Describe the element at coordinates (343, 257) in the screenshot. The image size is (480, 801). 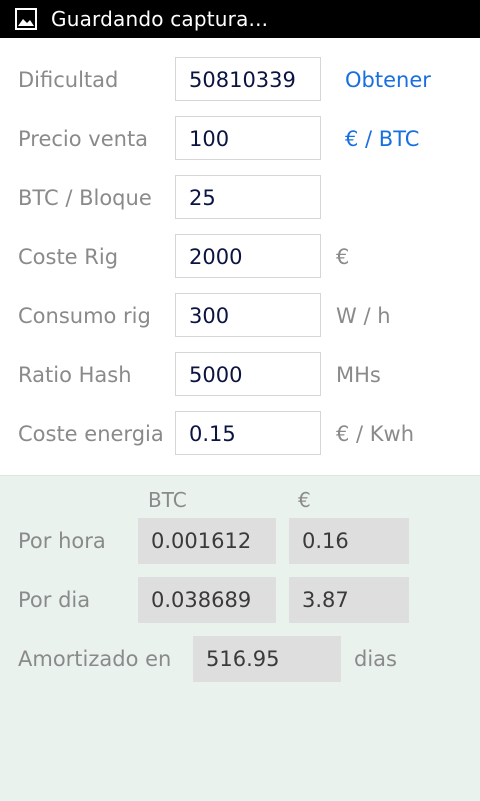
I see `coste-rig-unit: €` at that location.